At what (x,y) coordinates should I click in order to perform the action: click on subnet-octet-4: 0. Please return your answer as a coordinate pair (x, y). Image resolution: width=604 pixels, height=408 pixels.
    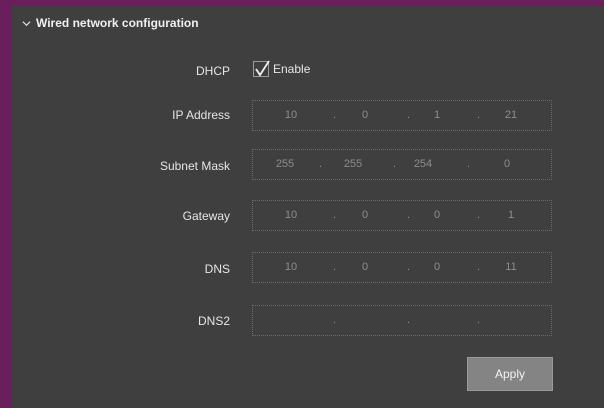
    Looking at the image, I should click on (507, 164).